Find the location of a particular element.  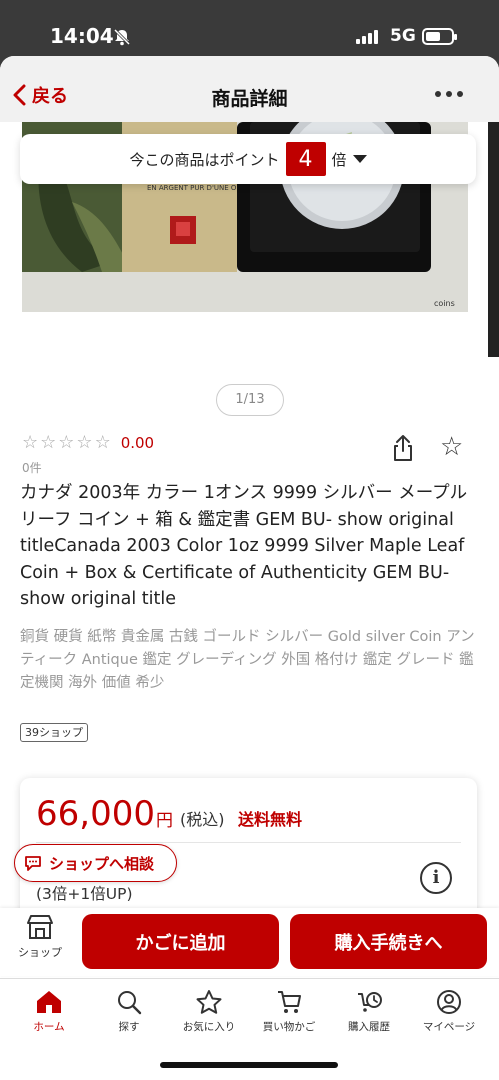

network-type: 5G is located at coordinates (403, 36).